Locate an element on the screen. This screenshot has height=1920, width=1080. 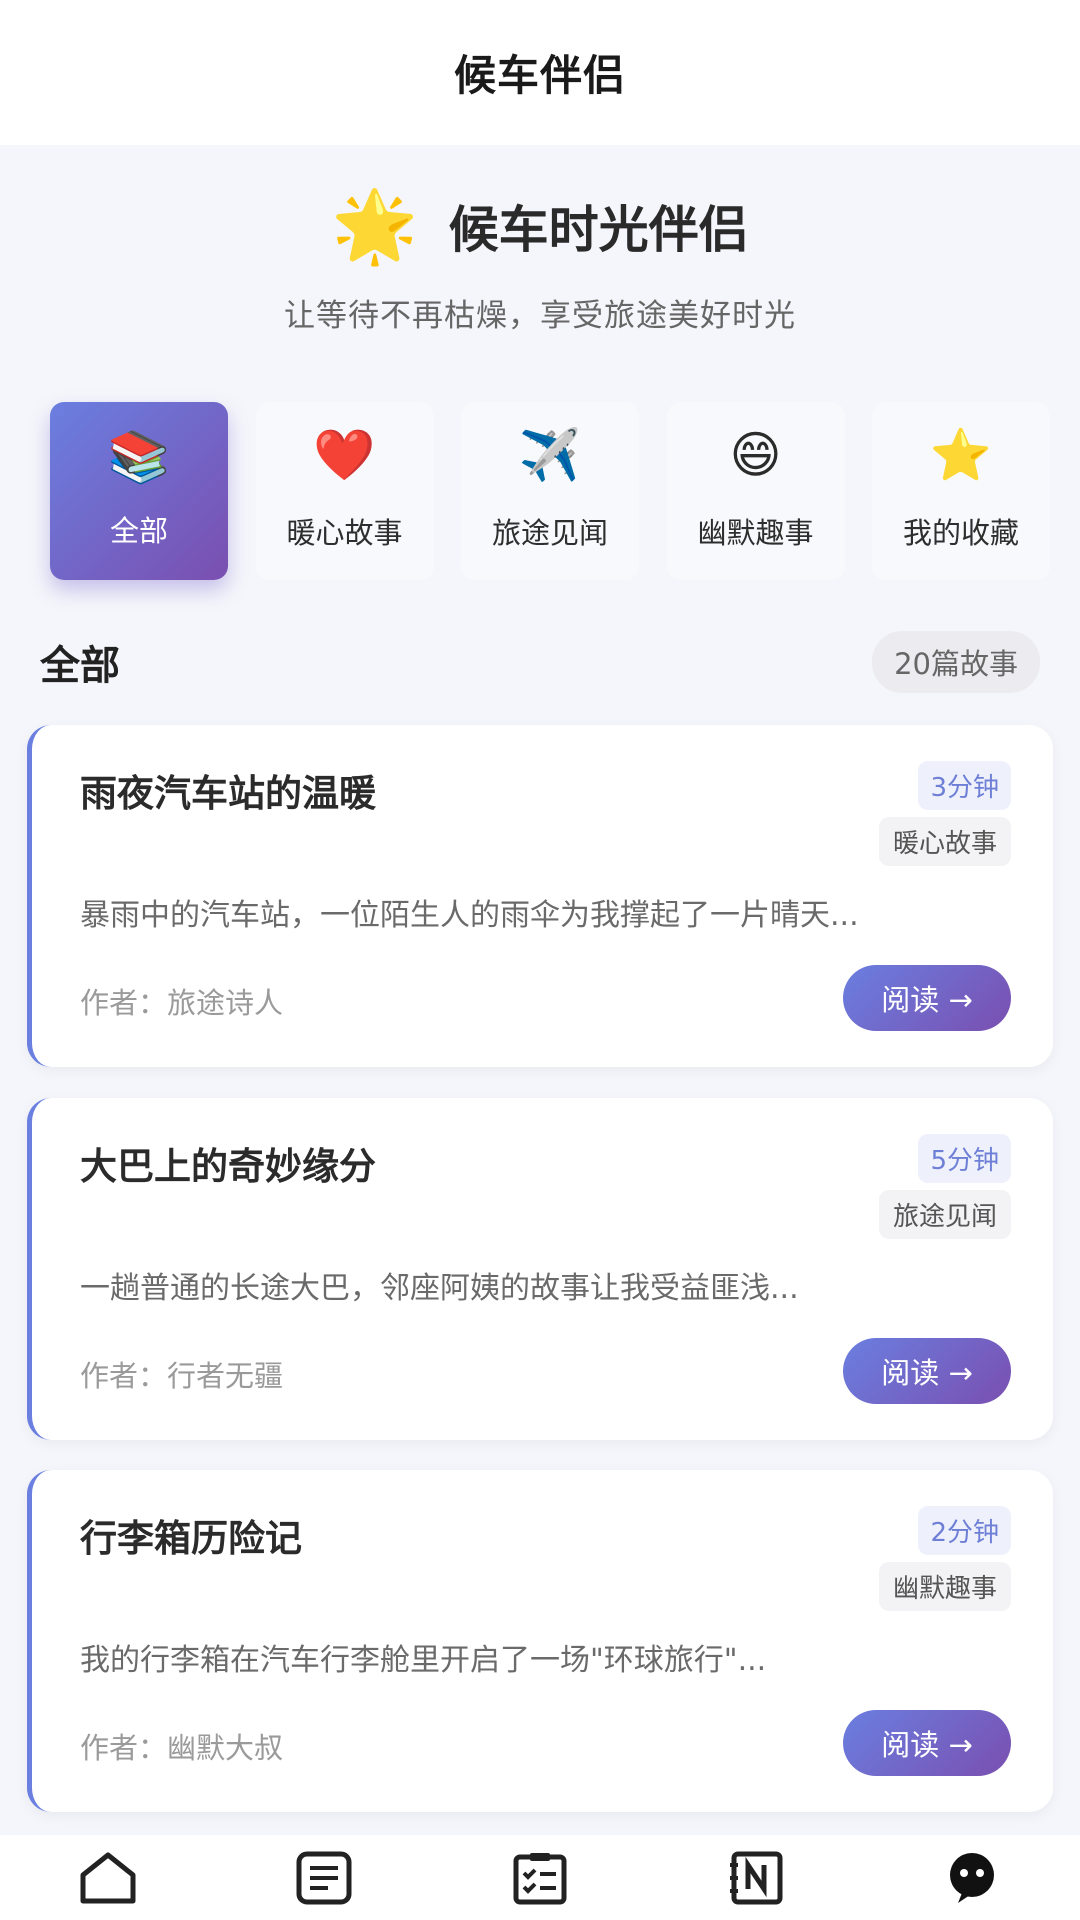
category-warm-stories: ❤️ 暖心故事 is located at coordinates (344, 491).